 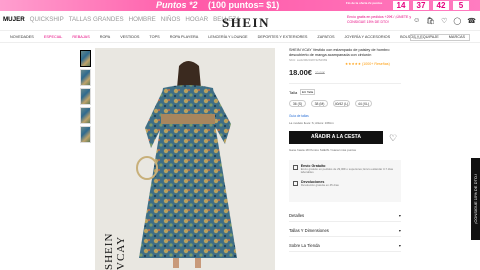 What do you see at coordinates (393, 138) in the screenshot?
I see `wishlist-heart-icon: ♡` at bounding box center [393, 138].